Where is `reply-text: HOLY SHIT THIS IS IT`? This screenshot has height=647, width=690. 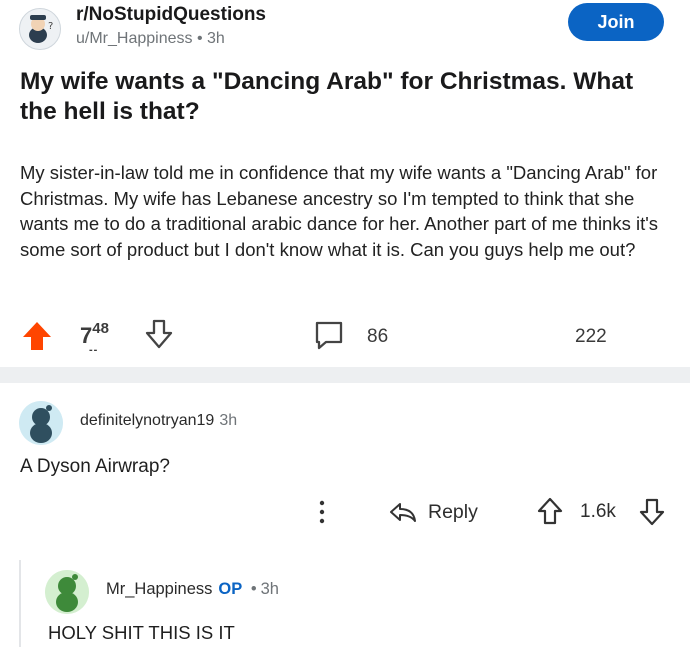
reply-text: HOLY SHIT THIS IS IT is located at coordinates (141, 632).